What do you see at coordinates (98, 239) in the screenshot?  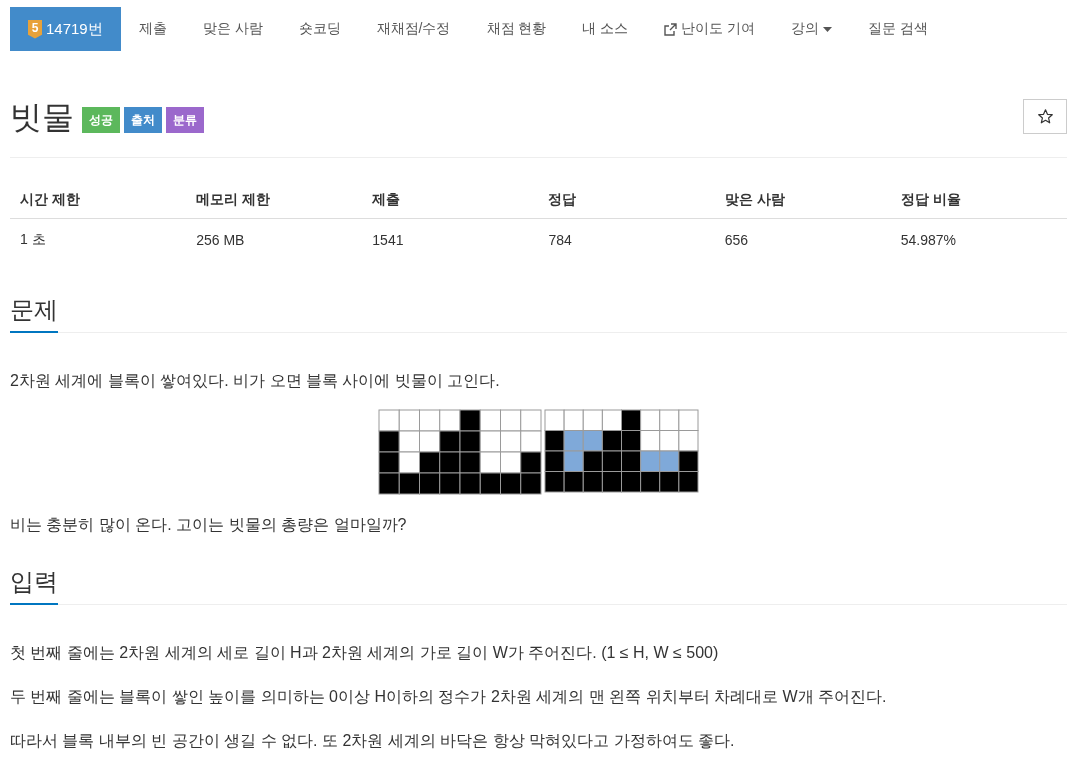 I see `table-cell: 1 초` at bounding box center [98, 239].